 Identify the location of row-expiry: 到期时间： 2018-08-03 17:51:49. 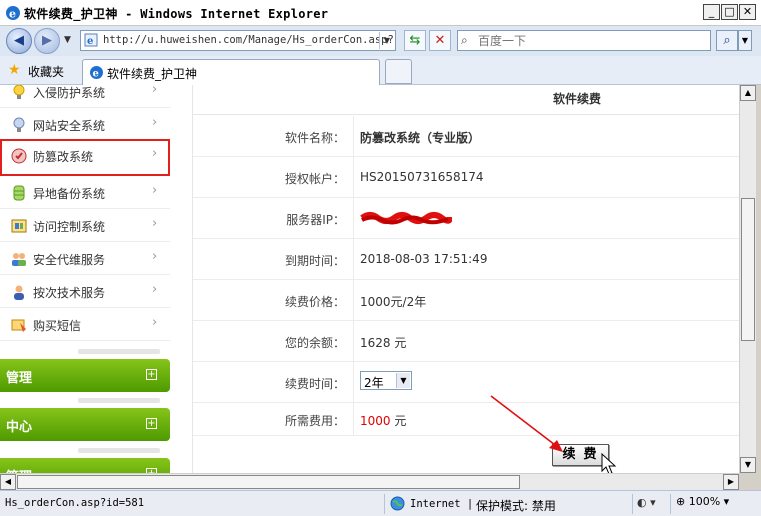
(466, 259).